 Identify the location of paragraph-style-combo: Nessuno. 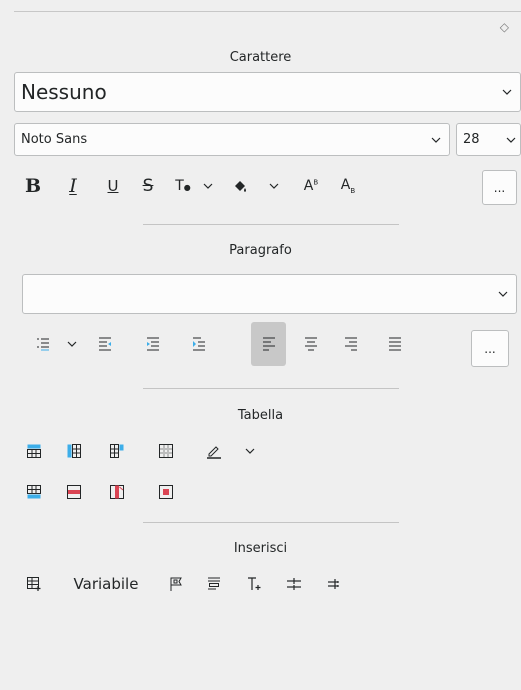
(267, 92).